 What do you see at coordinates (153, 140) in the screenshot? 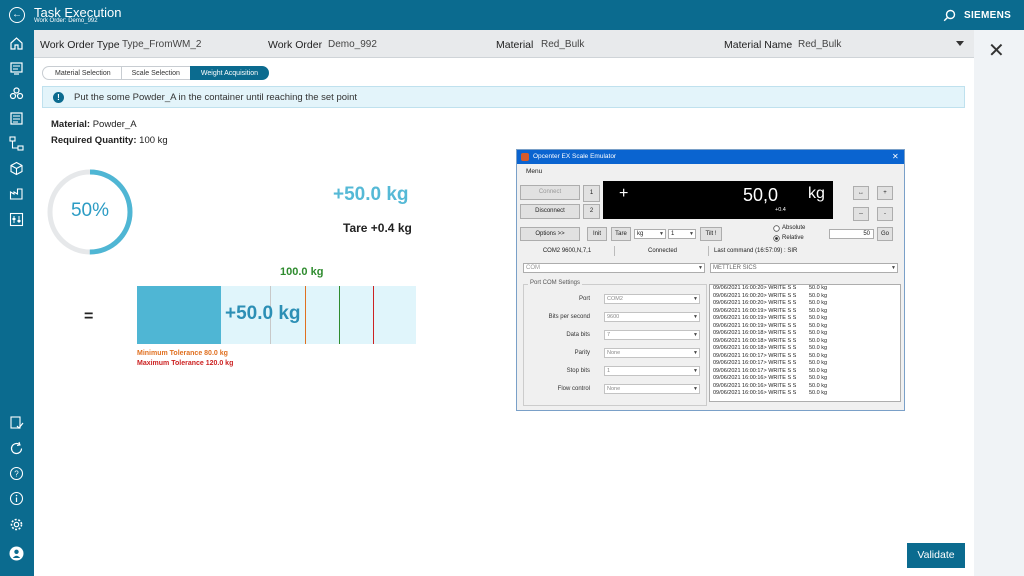
I see `quantity-val: 100 kg` at bounding box center [153, 140].